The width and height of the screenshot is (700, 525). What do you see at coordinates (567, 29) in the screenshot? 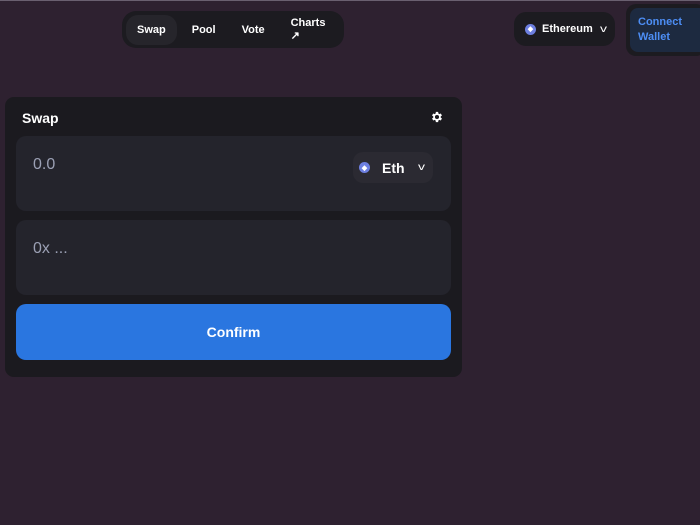
I see `network-label: Ethereum` at bounding box center [567, 29].